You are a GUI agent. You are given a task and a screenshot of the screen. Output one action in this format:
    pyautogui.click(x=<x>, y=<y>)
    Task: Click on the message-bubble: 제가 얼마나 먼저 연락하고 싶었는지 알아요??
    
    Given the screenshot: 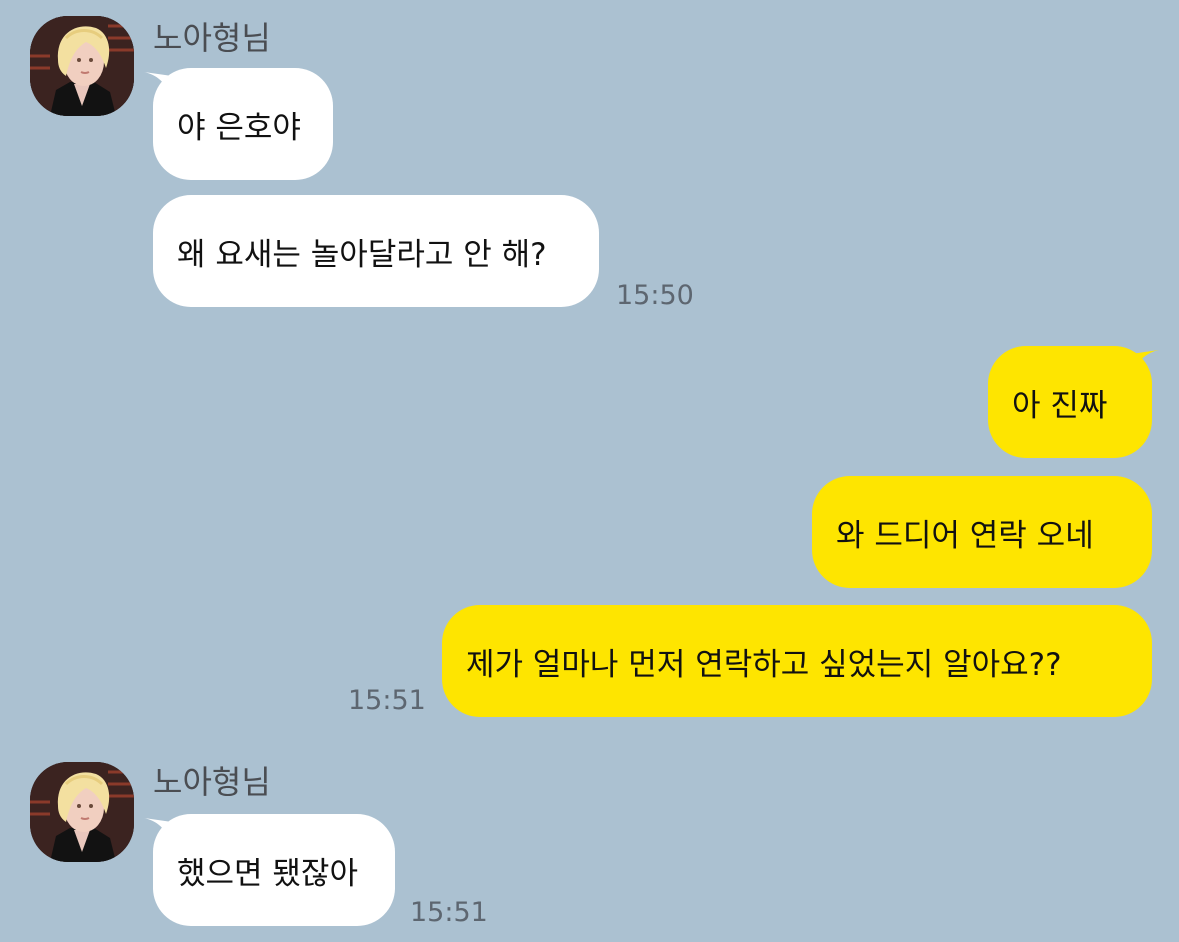 What is the action you would take?
    pyautogui.click(x=797, y=661)
    